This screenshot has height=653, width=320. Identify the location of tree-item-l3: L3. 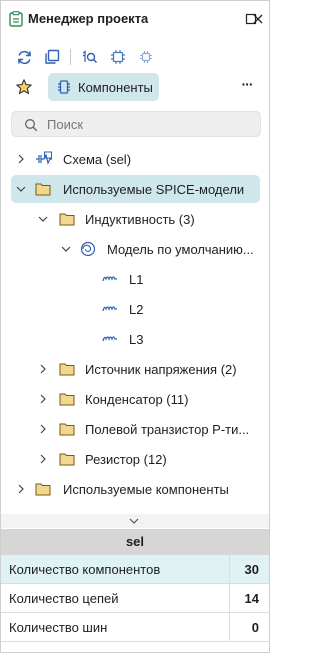
(135, 339).